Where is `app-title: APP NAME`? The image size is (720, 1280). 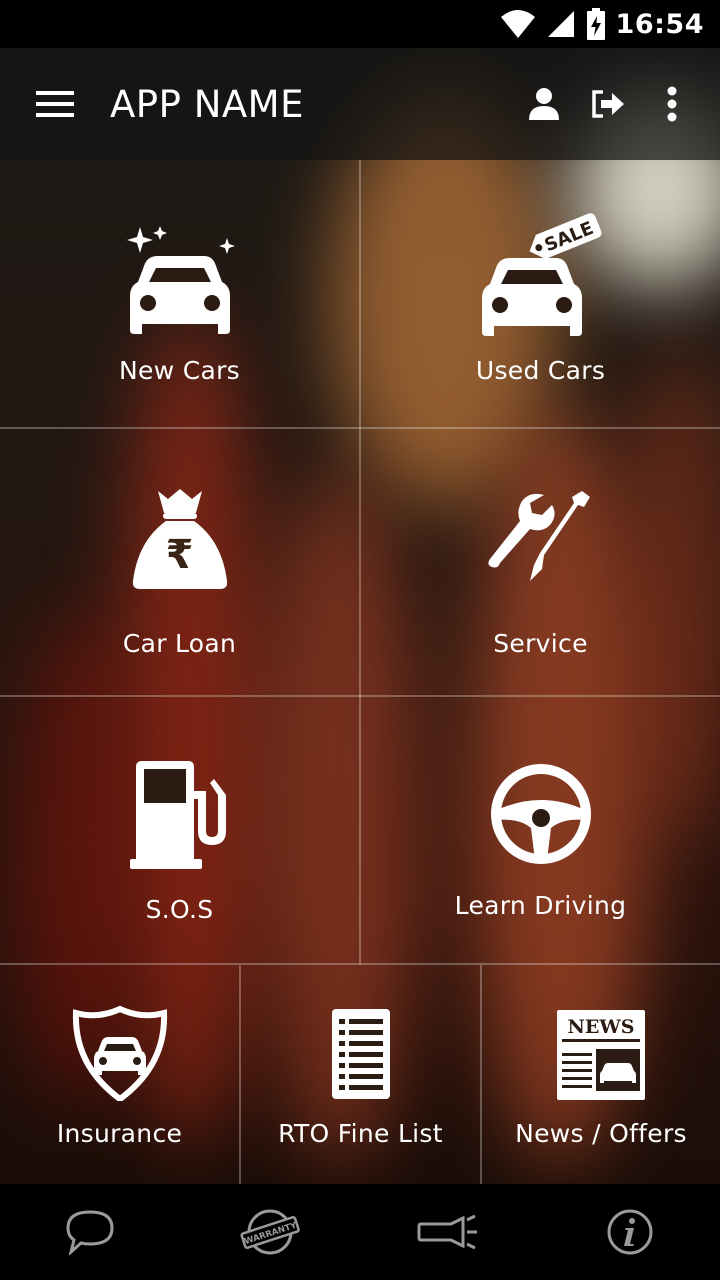 app-title: APP NAME is located at coordinates (207, 104).